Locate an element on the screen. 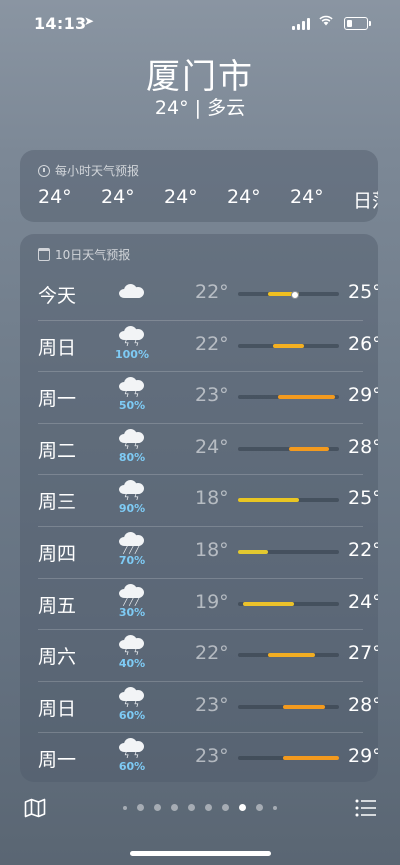 This screenshot has width=400, height=865. high-temp: 22° is located at coordinates (363, 550).